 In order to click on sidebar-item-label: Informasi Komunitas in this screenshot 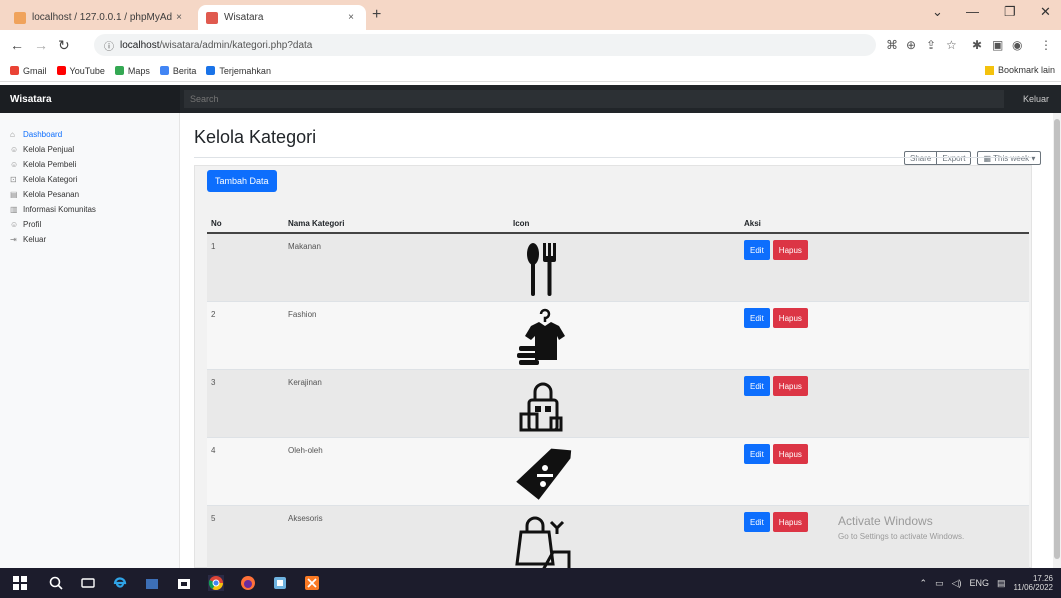, I will do `click(59, 209)`.